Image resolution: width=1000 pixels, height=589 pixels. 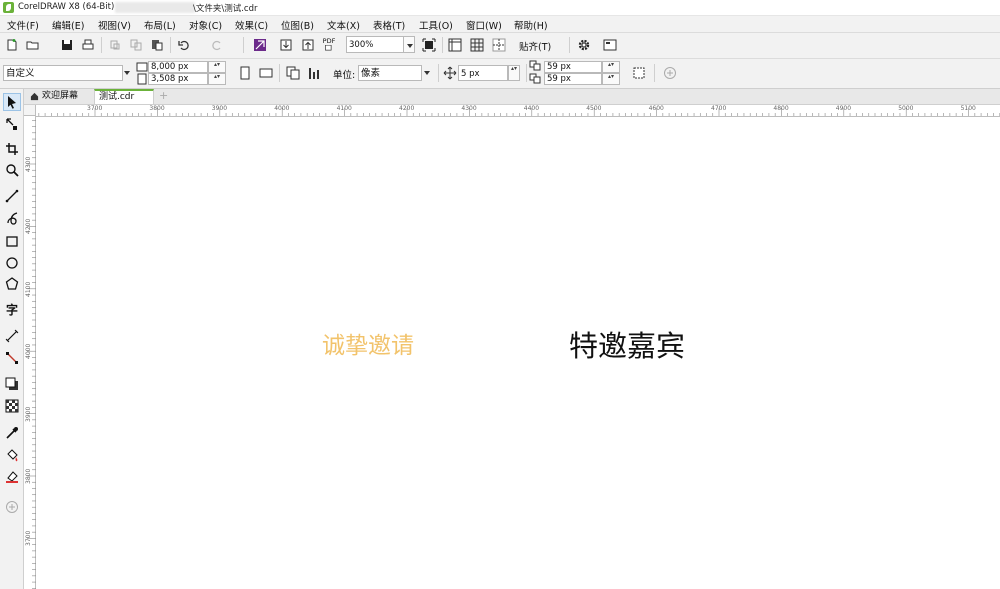 I want to click on copy-icon, so click(x=136, y=45).